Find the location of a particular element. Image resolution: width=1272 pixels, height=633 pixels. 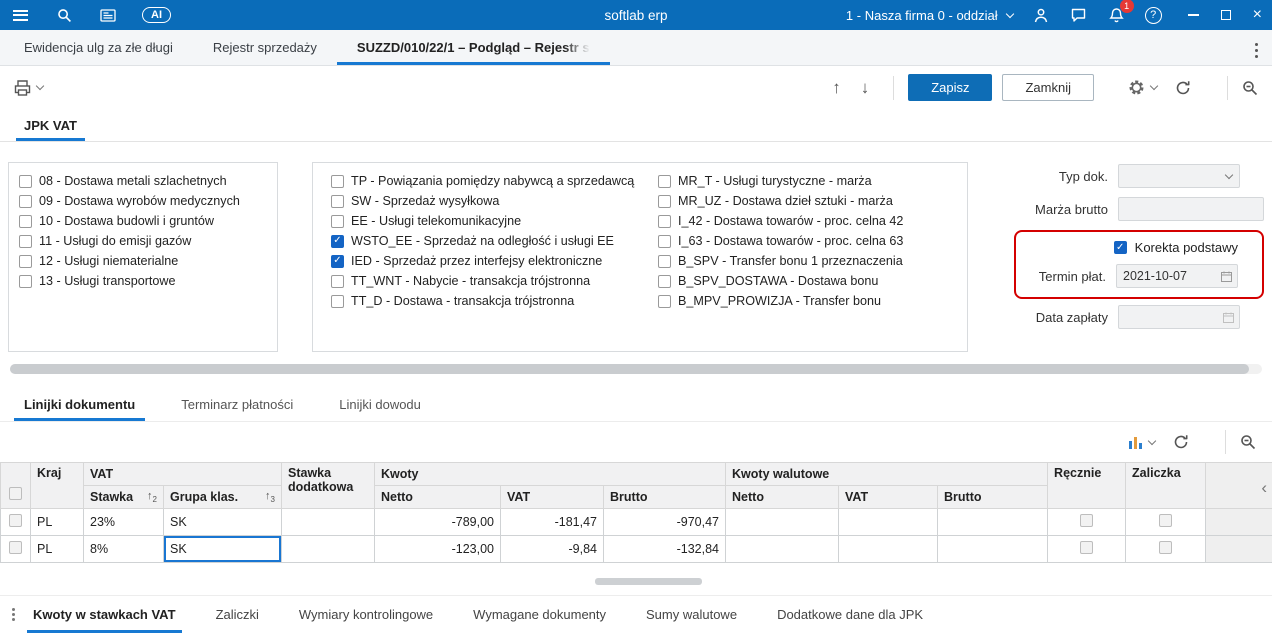

save-button: Zapisz is located at coordinates (950, 87).